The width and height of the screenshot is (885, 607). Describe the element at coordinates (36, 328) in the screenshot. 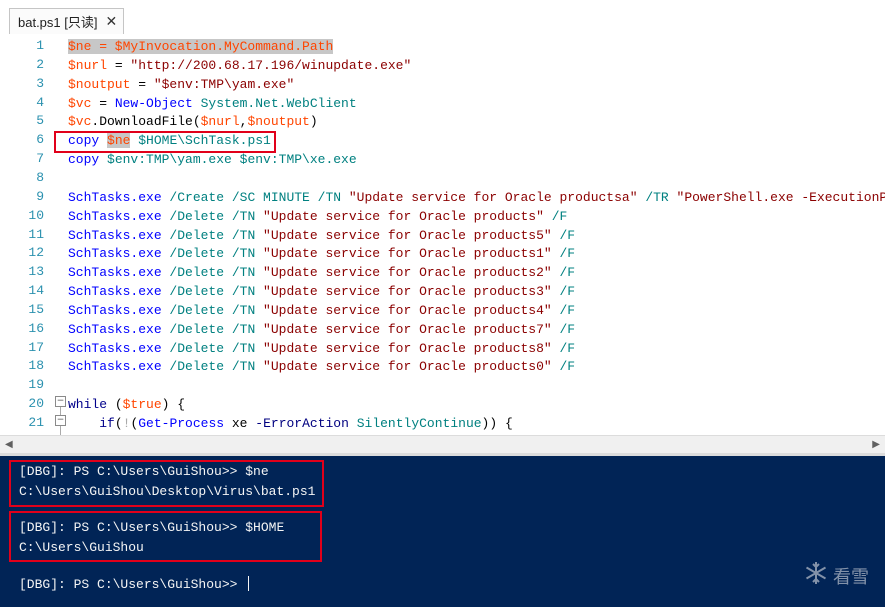

I see `line-number: 16` at that location.